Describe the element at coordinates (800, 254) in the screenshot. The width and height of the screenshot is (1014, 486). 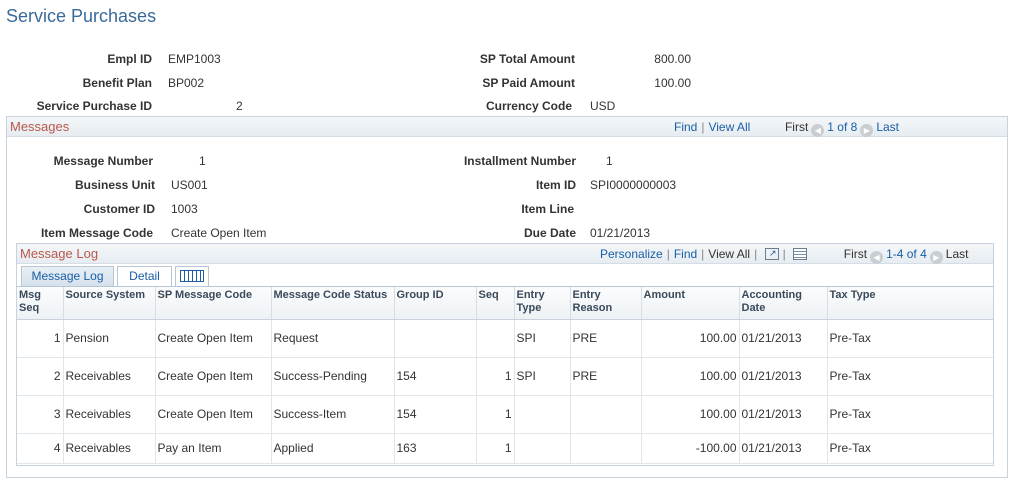
I see `download-icon` at that location.